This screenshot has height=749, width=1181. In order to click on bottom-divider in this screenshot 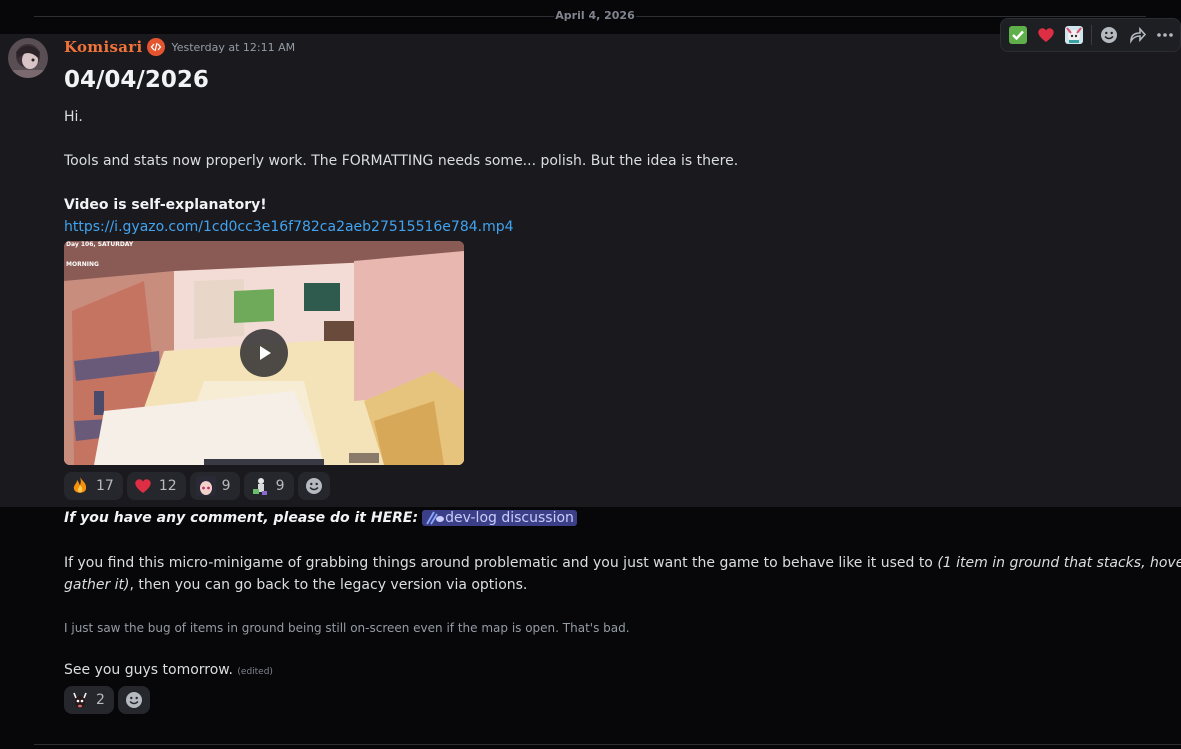, I will do `click(607, 744)`.